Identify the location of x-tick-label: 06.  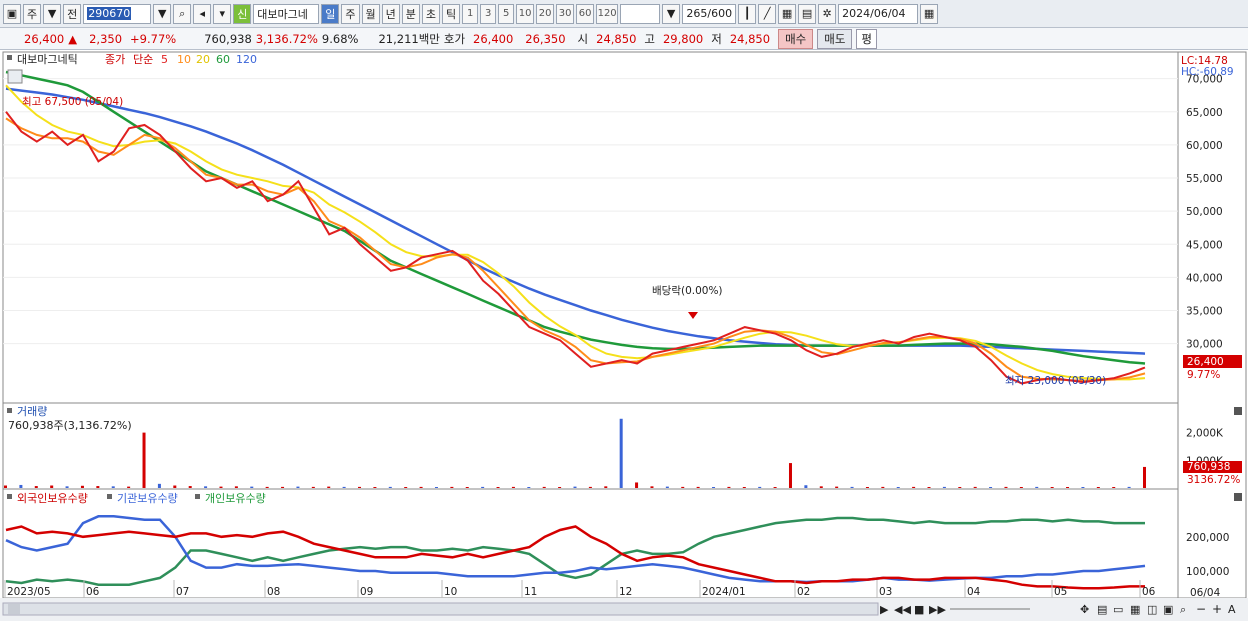
(93, 592).